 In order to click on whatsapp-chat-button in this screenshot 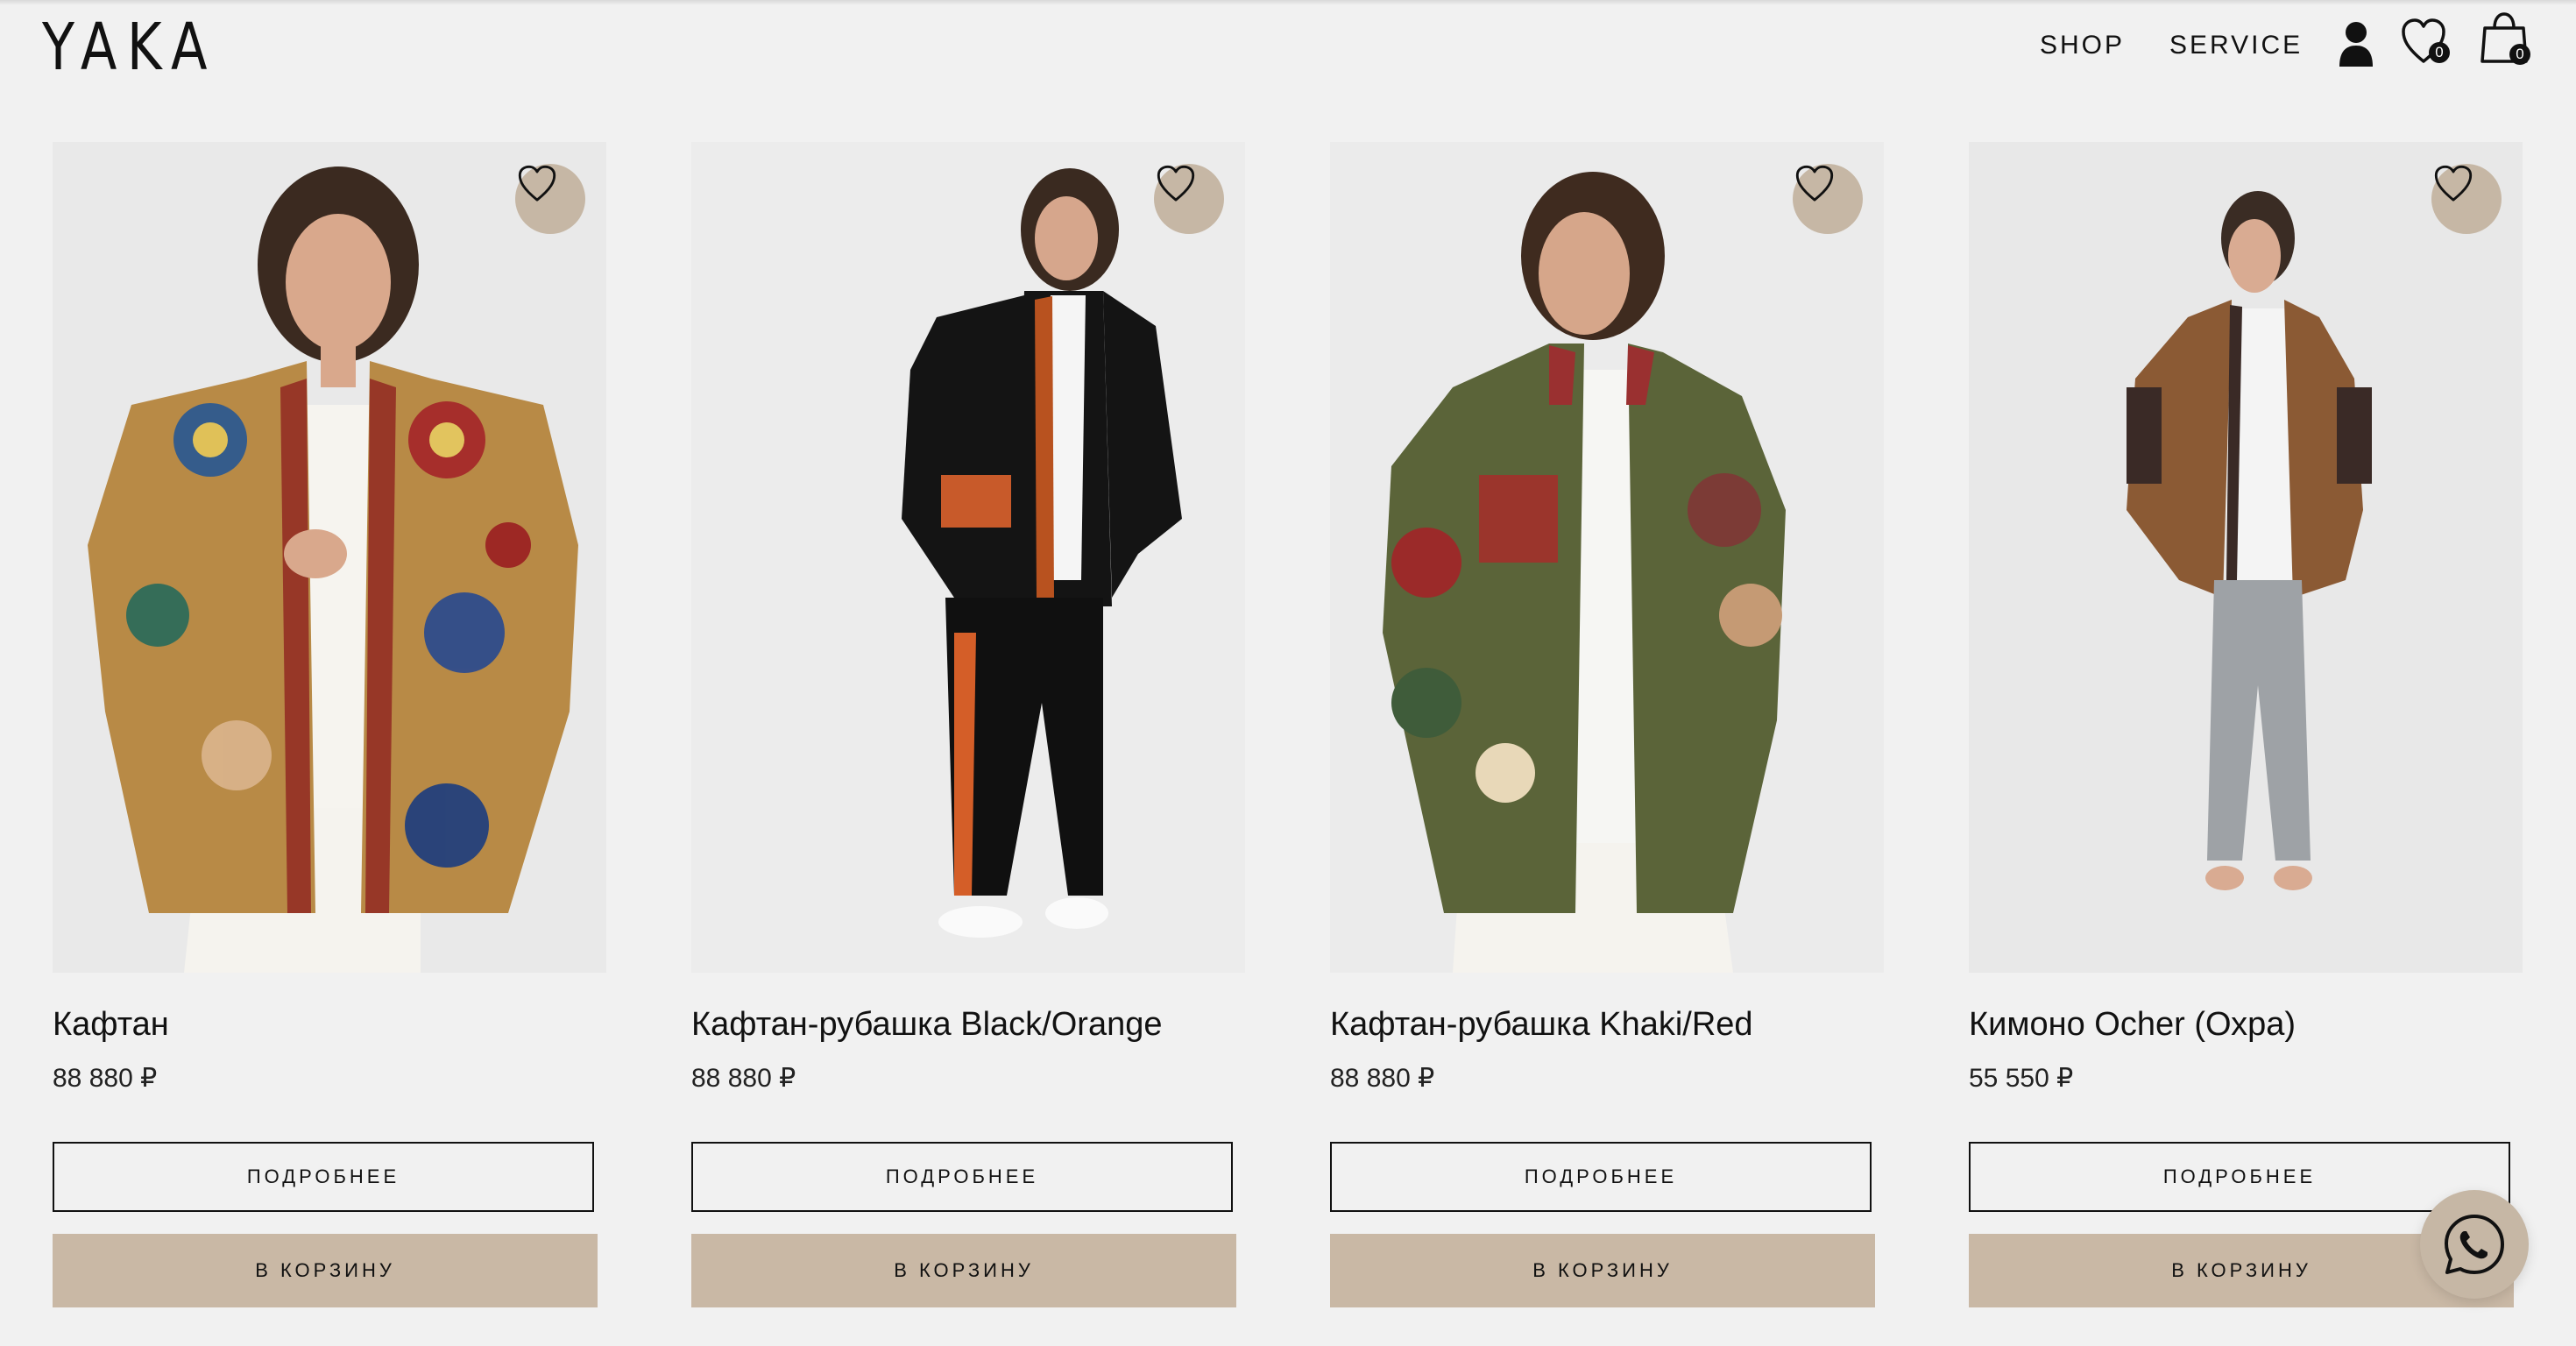, I will do `click(2474, 1244)`.